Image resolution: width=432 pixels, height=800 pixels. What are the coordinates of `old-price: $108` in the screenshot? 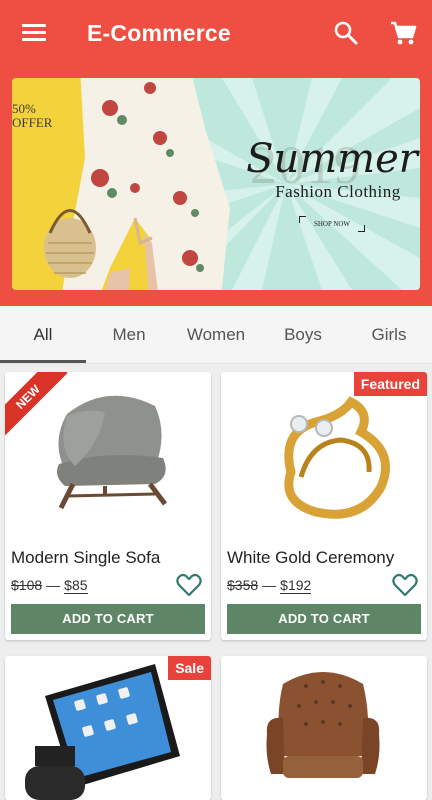 It's located at (27, 585).